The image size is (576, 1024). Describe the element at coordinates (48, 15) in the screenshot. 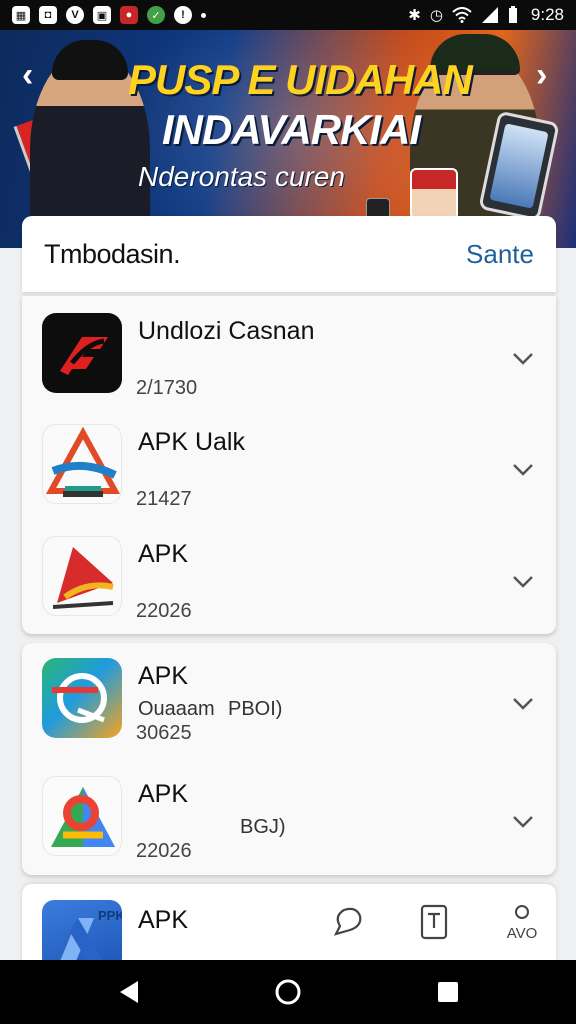

I see `bag-app-icon: ◘` at that location.